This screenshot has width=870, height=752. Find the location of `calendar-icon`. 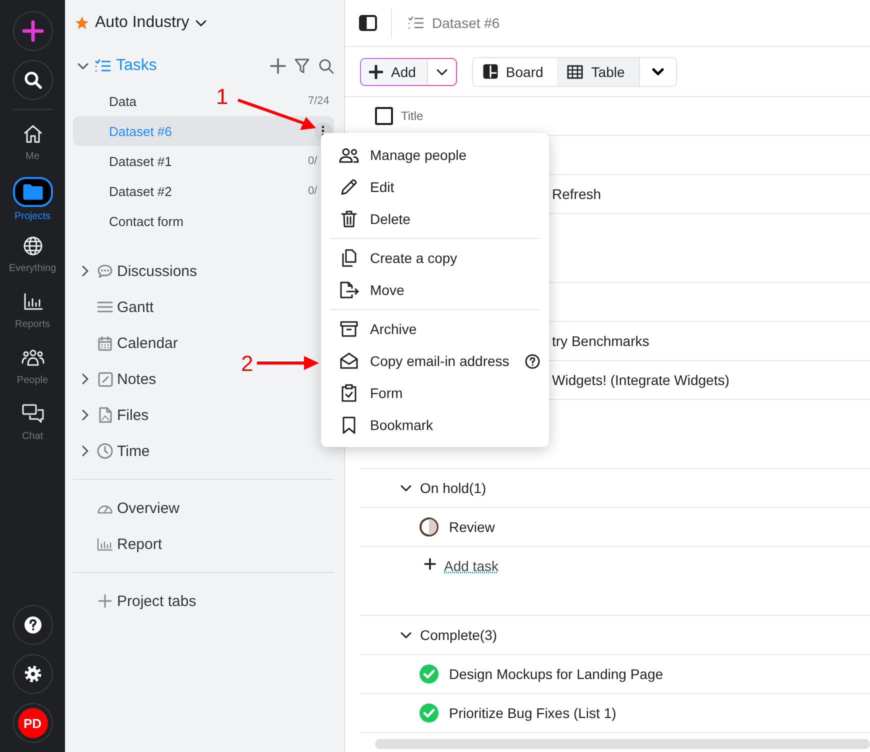

calendar-icon is located at coordinates (105, 343).